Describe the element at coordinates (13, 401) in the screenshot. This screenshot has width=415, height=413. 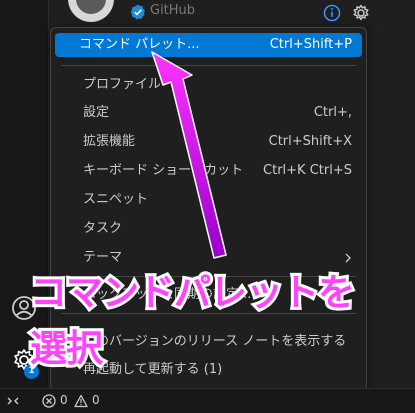
I see `remote-icon` at that location.